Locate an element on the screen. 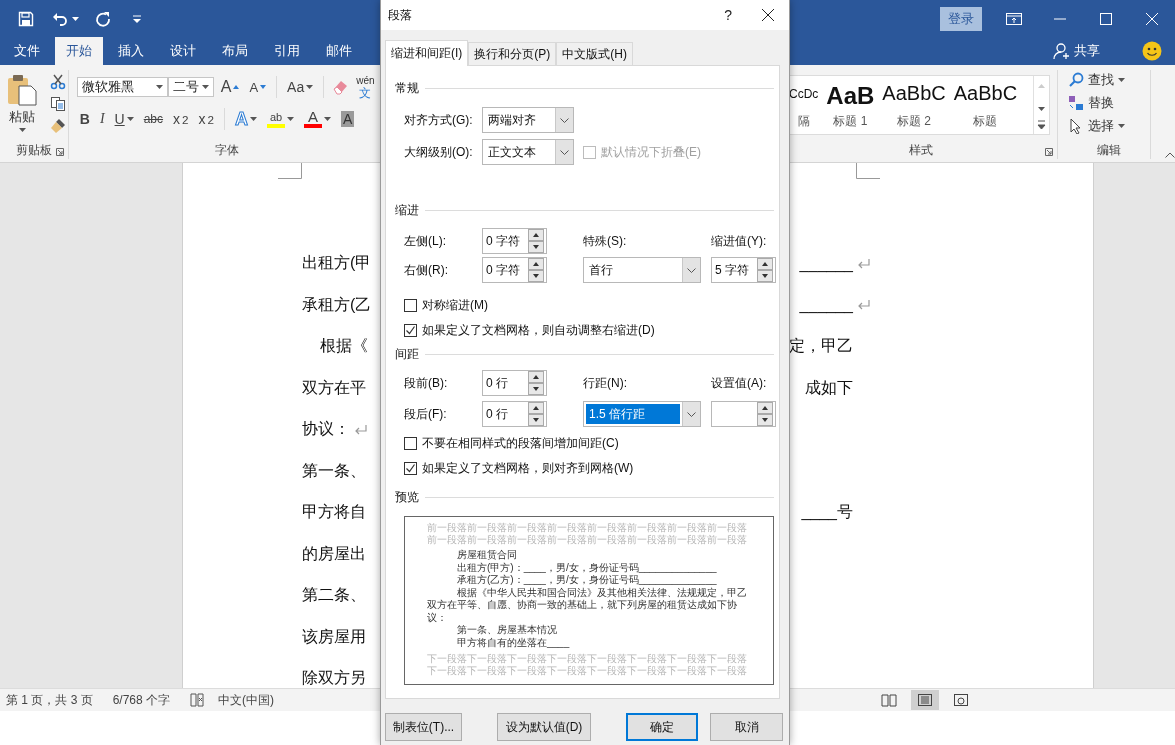  language-status: 中文(中国) is located at coordinates (246, 700).